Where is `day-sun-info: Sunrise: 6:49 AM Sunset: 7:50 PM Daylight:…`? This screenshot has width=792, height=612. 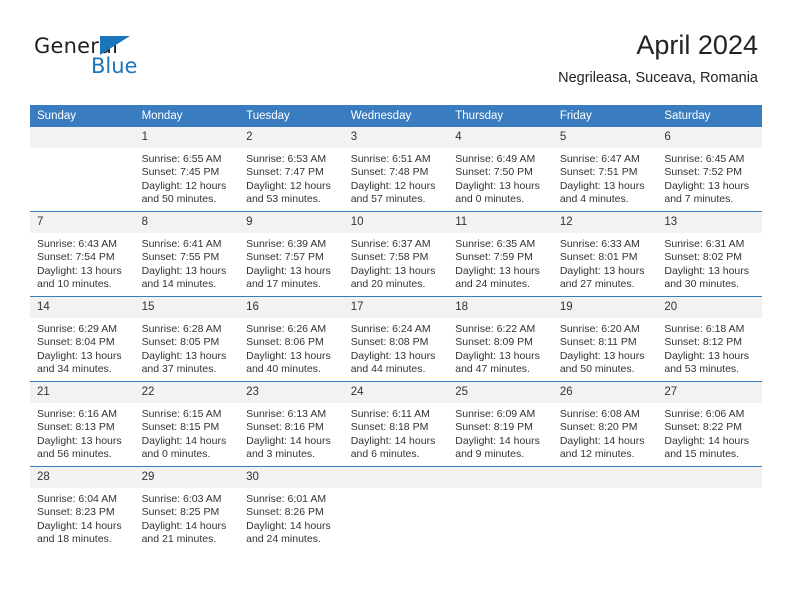 day-sun-info: Sunrise: 6:49 AM Sunset: 7:50 PM Daylight:… is located at coordinates (500, 177).